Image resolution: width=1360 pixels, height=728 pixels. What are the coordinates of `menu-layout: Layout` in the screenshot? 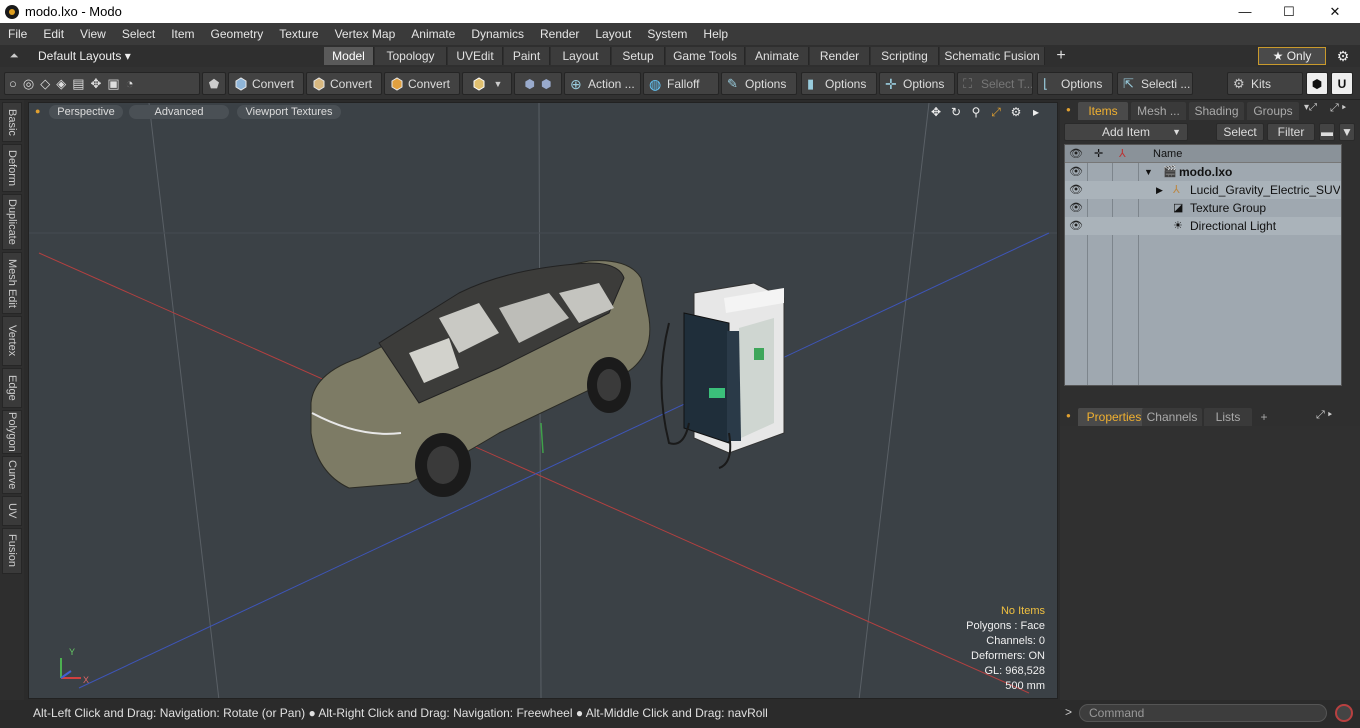 It's located at (613, 34).